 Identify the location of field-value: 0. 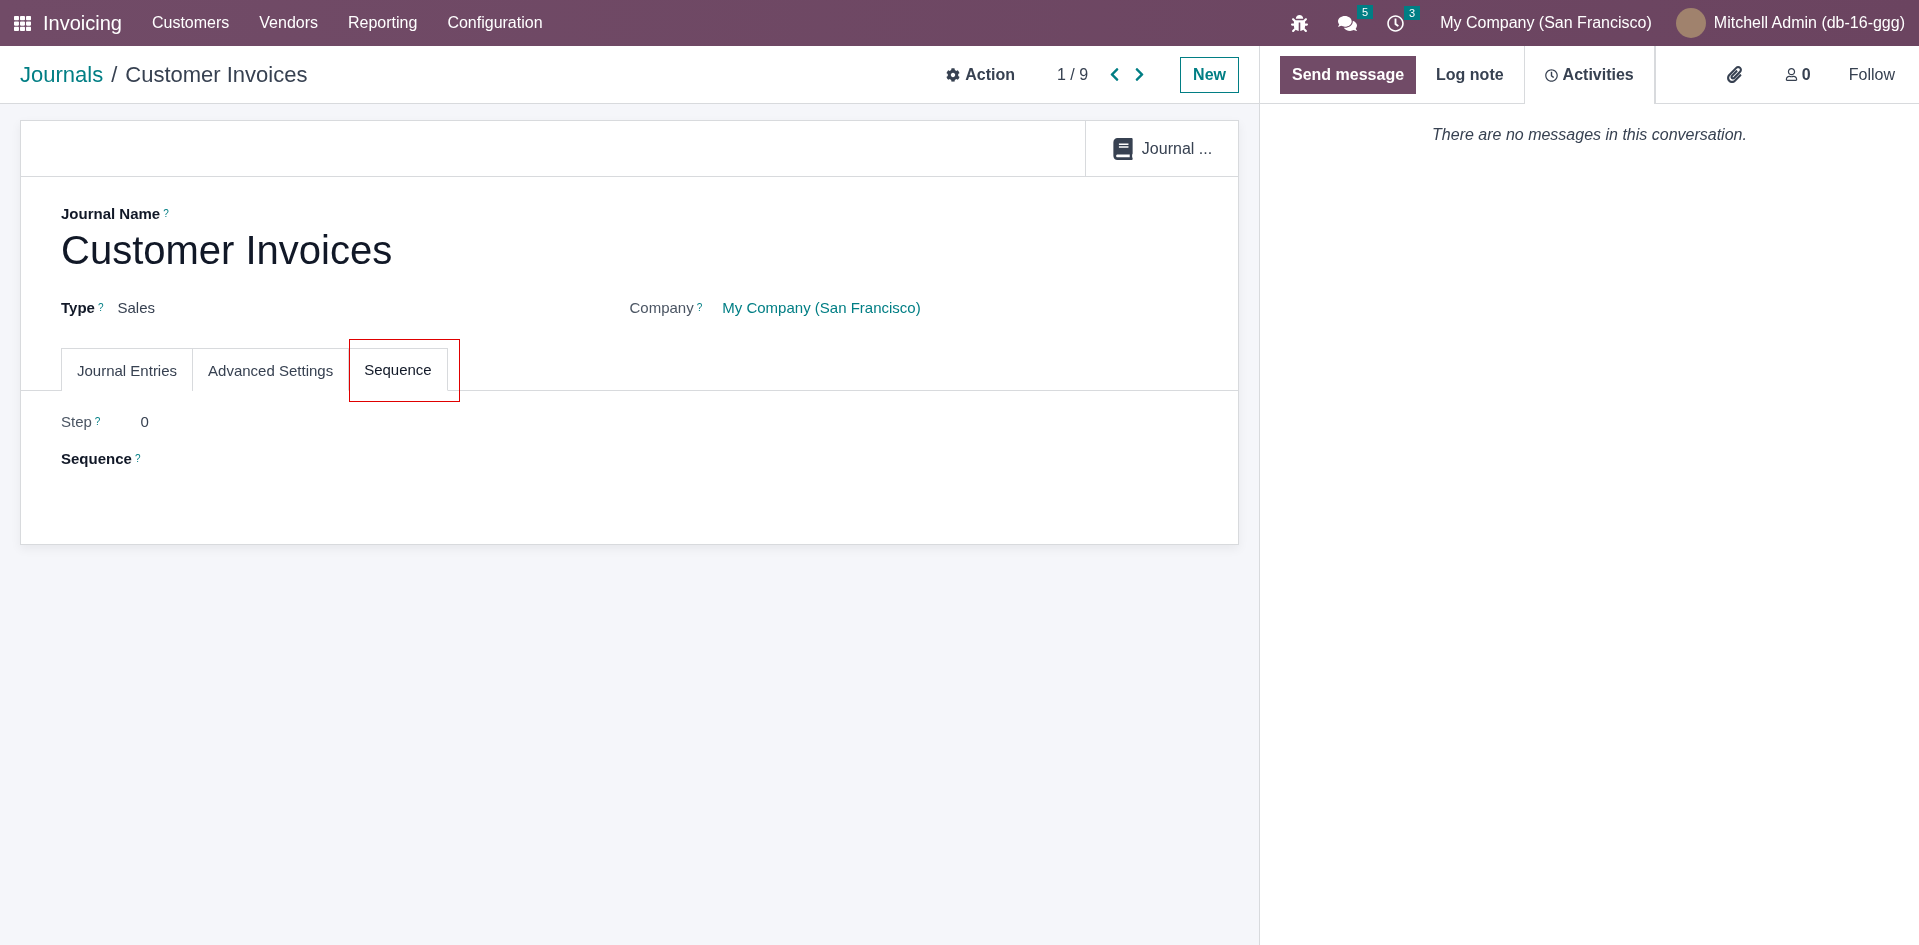
(144, 421).